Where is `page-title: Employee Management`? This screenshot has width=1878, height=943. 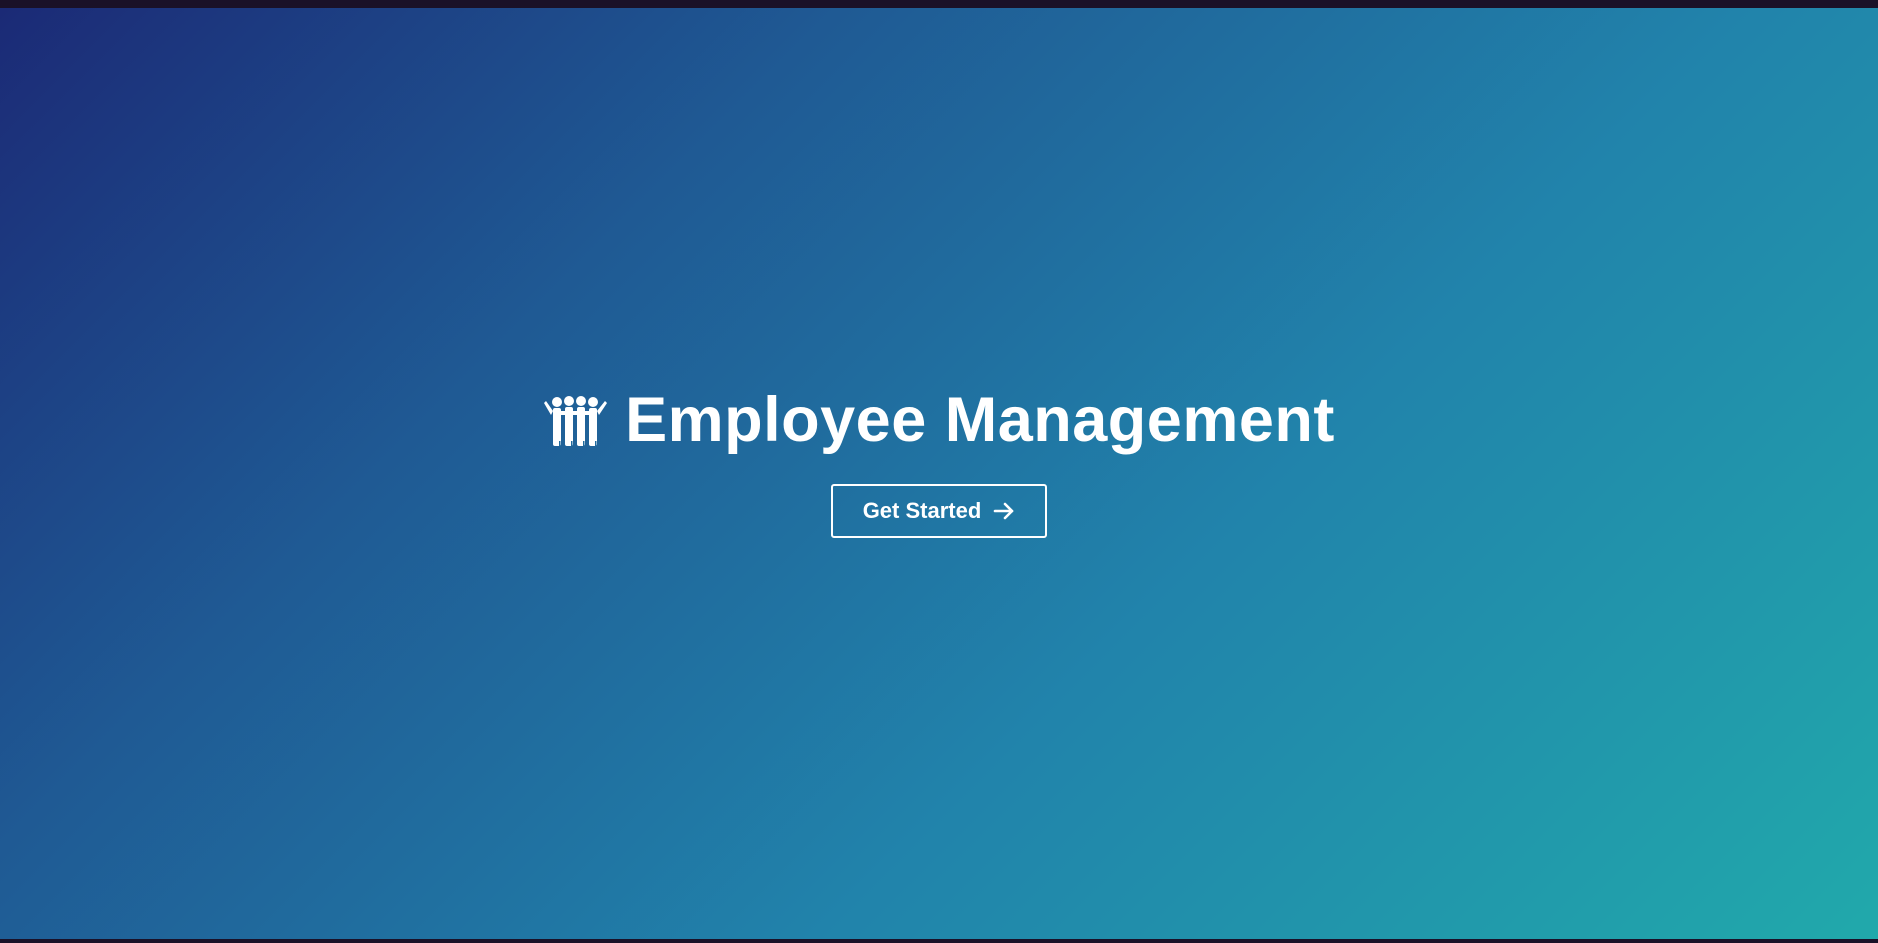
page-title: Employee Management is located at coordinates (939, 420).